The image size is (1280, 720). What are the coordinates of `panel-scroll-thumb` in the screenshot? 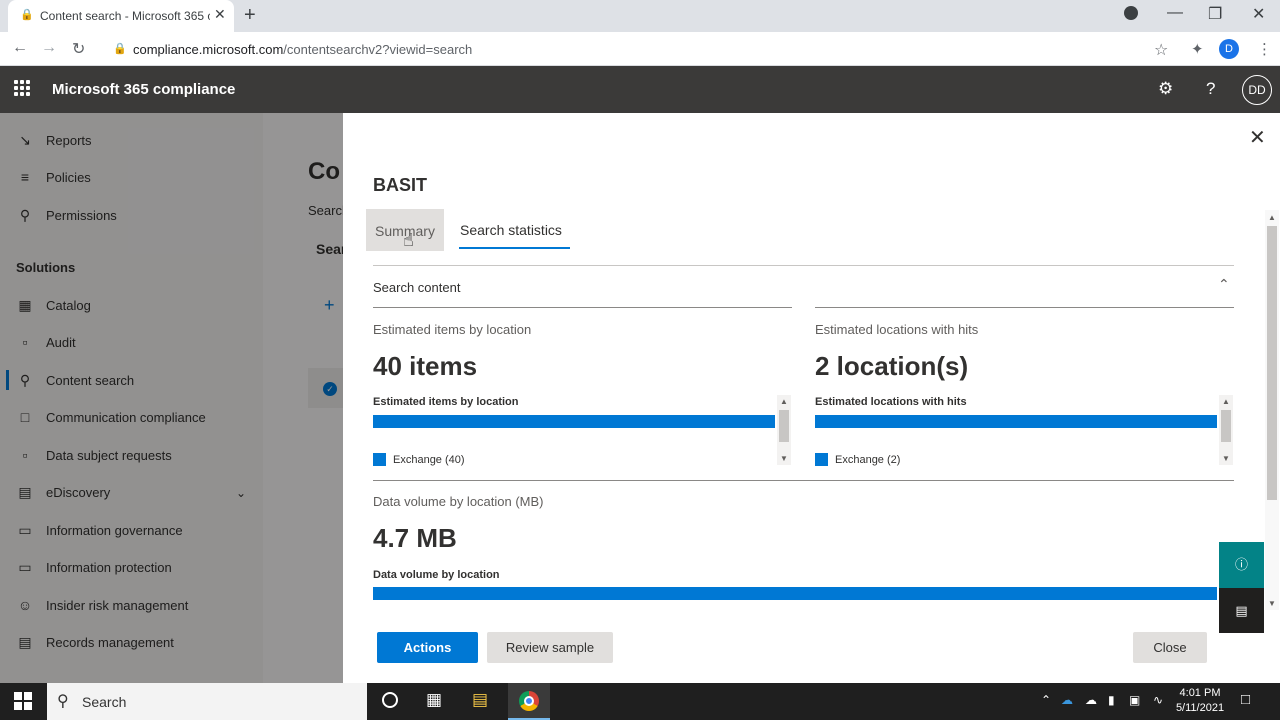 It's located at (1272, 363).